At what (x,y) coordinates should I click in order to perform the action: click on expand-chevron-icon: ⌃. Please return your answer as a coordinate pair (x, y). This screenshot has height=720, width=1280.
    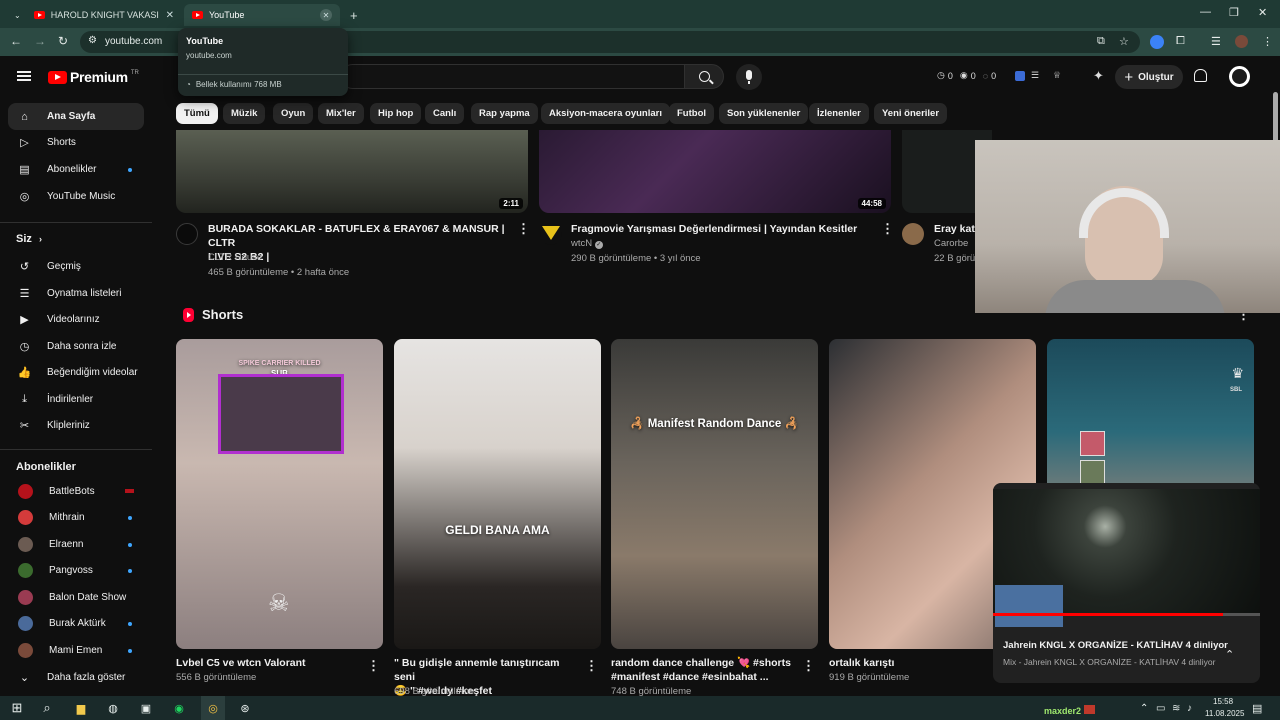
    Looking at the image, I should click on (1229, 654).